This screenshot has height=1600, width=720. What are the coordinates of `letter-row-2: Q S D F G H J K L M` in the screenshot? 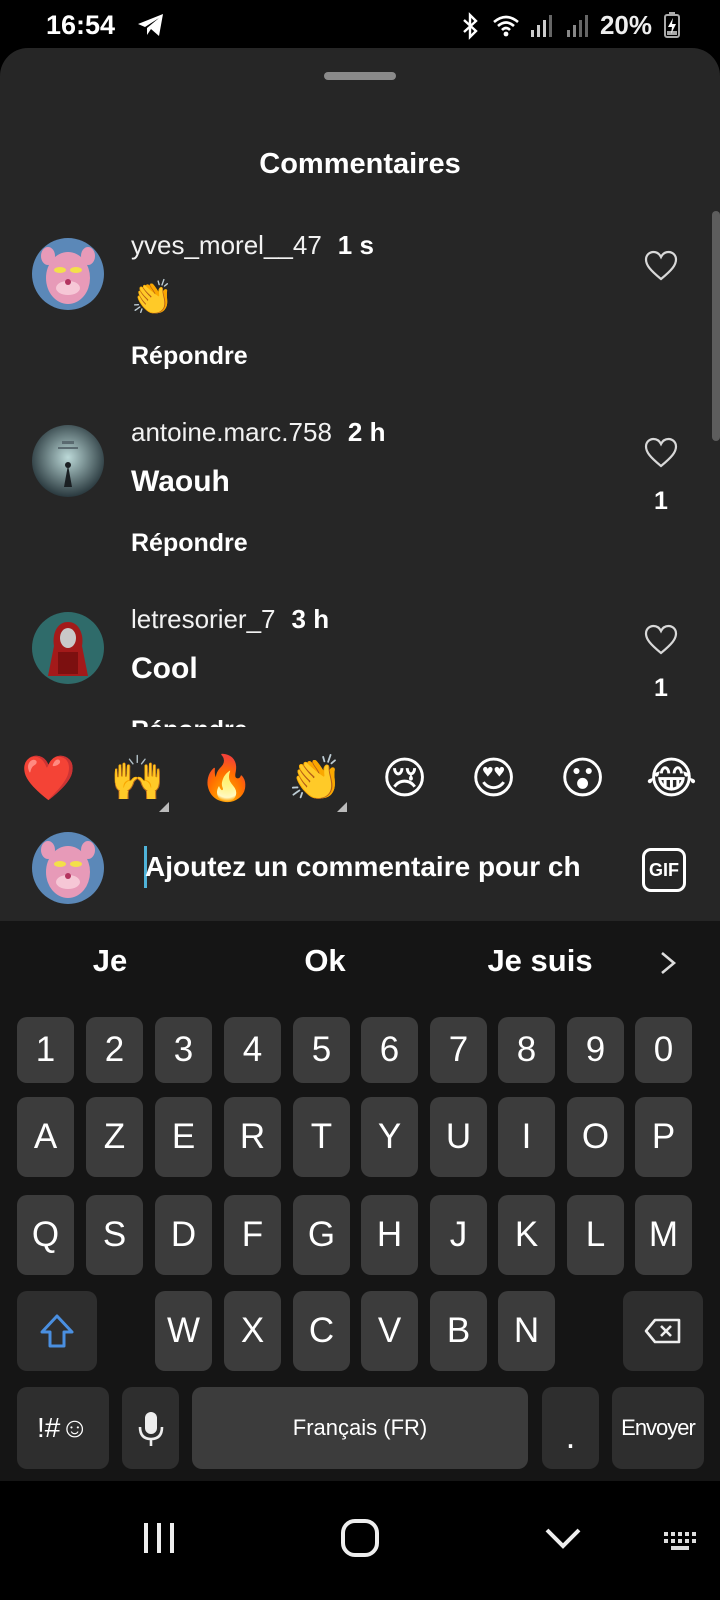 It's located at (360, 1236).